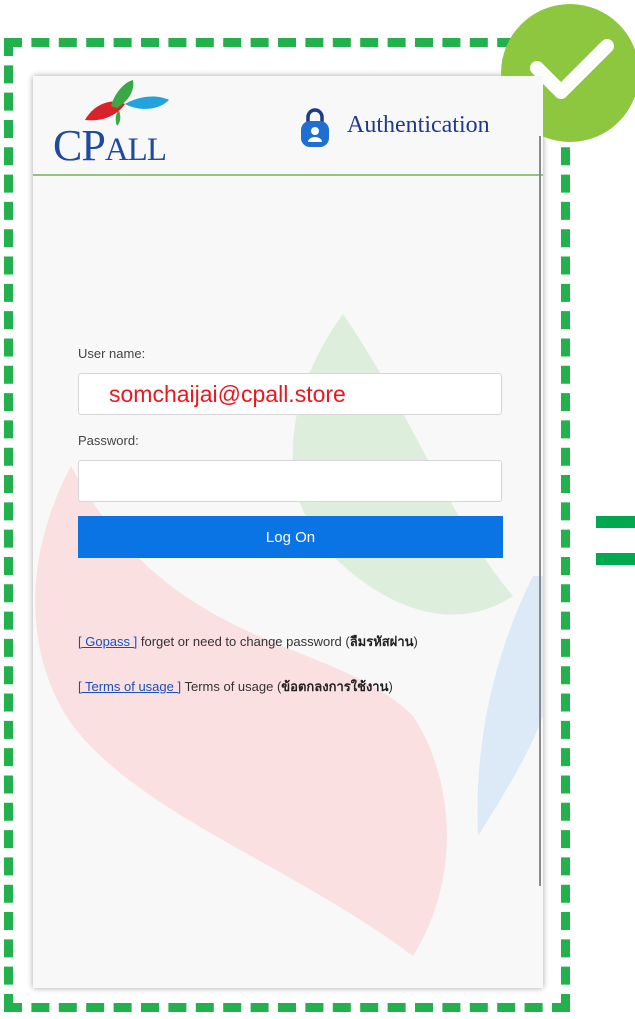 This screenshot has width=635, height=1019. Describe the element at coordinates (290, 481) in the screenshot. I see `password-input` at that location.